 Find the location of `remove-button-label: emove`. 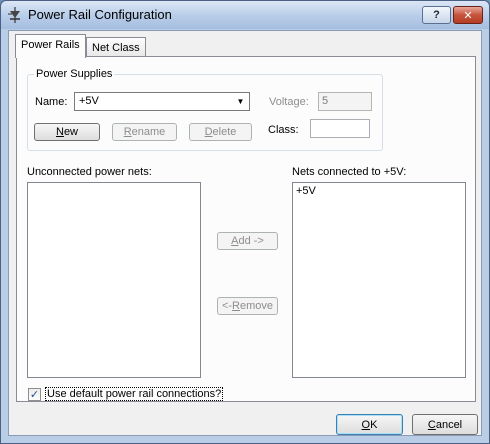

remove-button-label: emove is located at coordinates (257, 306).